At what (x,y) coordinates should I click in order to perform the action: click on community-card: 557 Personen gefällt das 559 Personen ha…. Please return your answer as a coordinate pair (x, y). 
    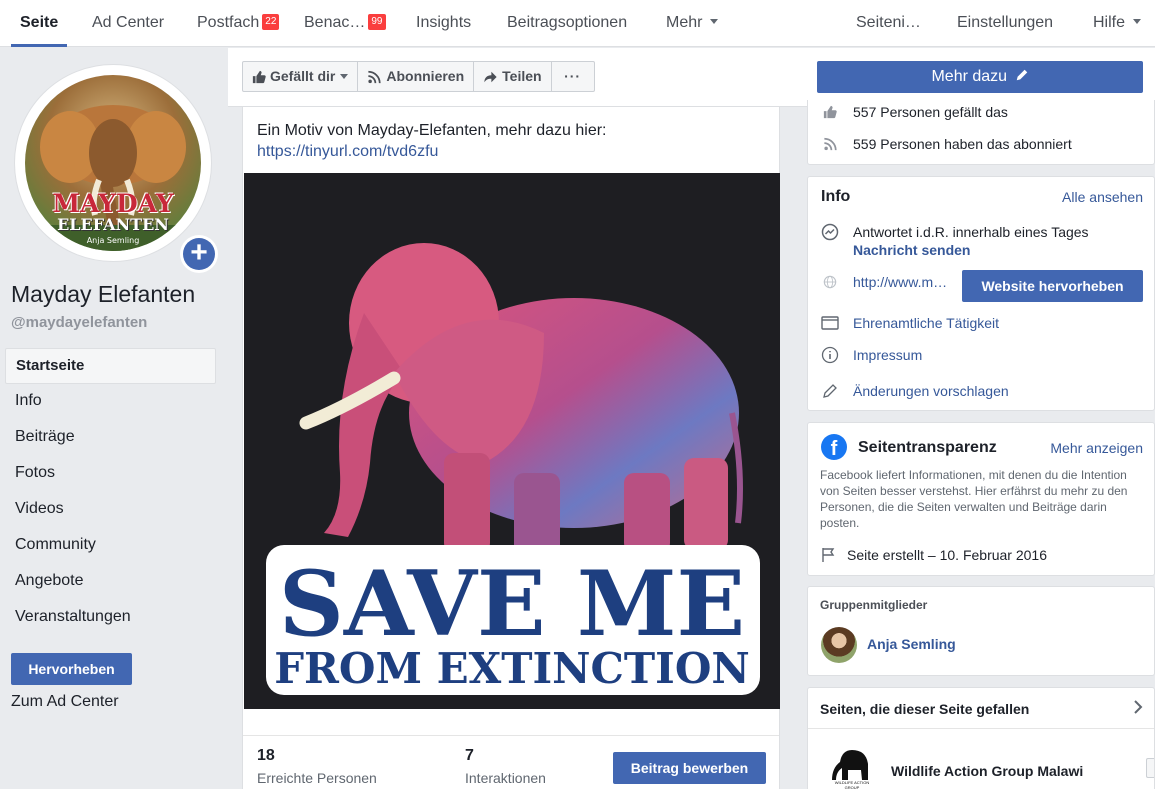
    Looking at the image, I should click on (981, 132).